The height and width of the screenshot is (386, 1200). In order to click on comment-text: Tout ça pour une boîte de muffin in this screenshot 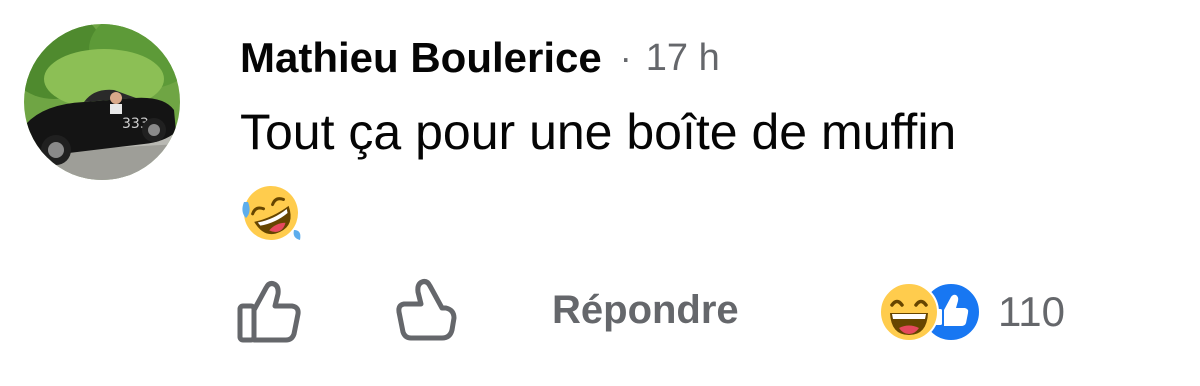, I will do `click(598, 132)`.